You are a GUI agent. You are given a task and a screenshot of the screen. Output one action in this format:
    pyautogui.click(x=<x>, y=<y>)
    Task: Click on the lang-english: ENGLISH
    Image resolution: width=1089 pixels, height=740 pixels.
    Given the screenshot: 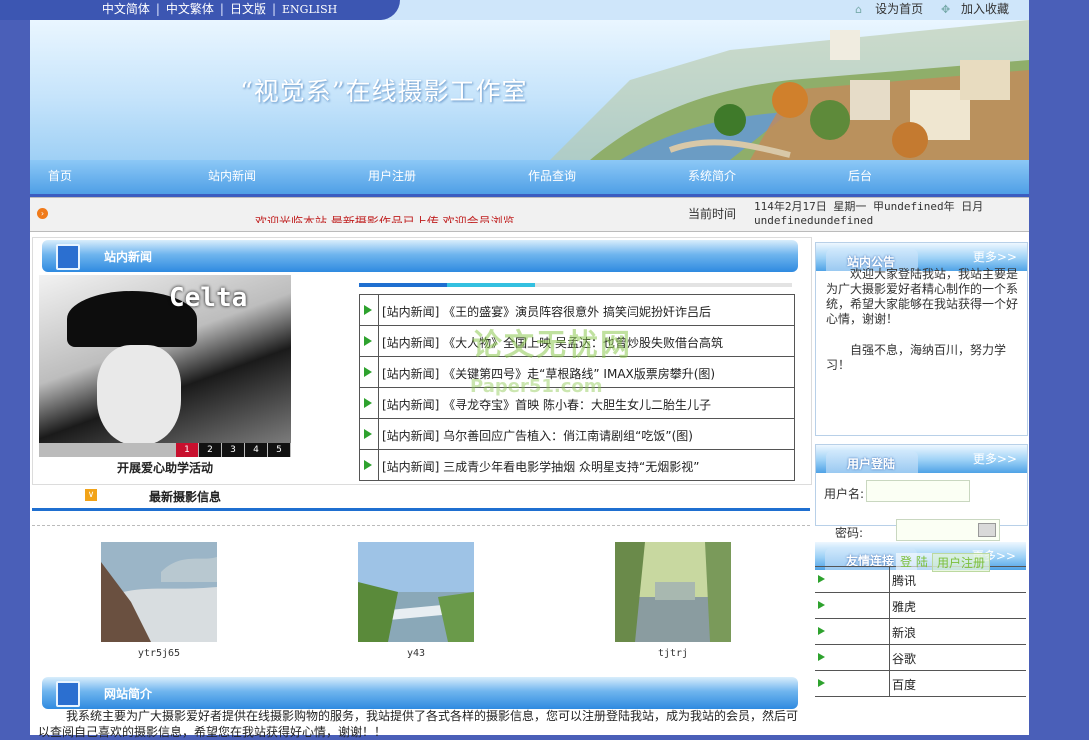 What is the action you would take?
    pyautogui.click(x=309, y=9)
    